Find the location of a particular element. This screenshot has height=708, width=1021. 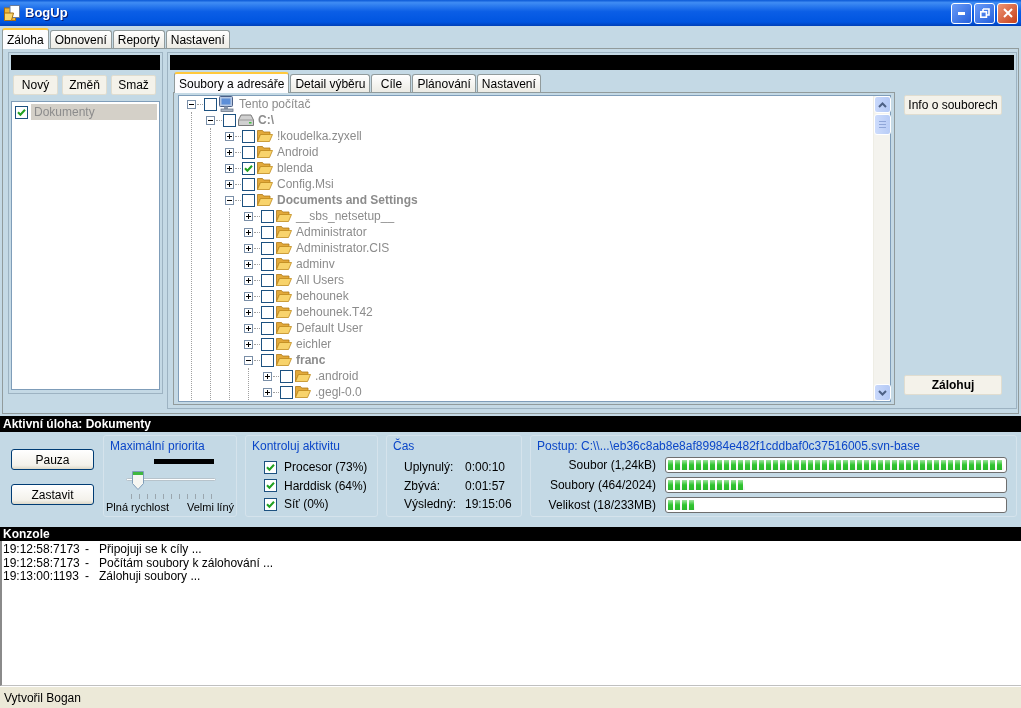

close-button is located at coordinates (1007, 13).